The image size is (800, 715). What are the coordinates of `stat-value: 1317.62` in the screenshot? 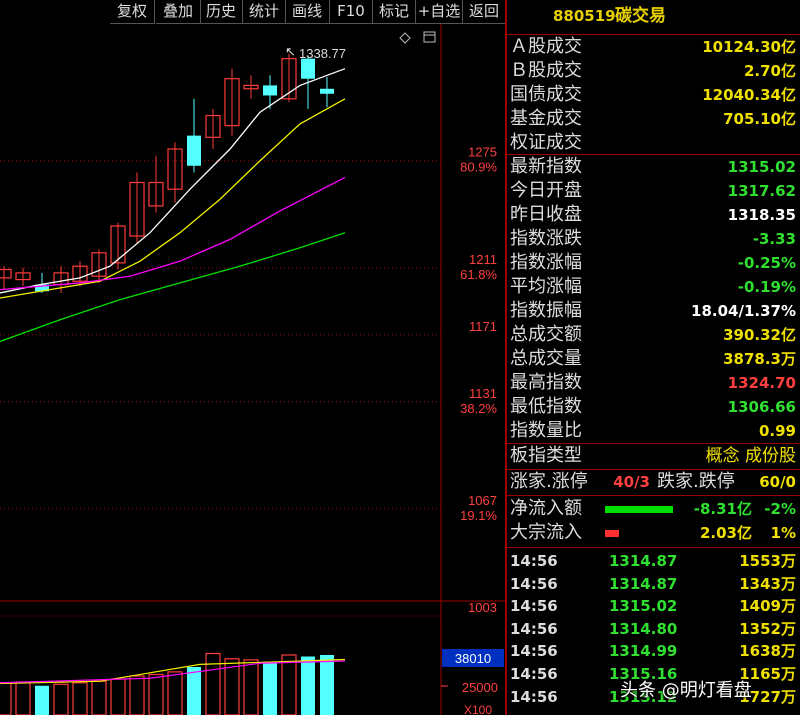 It's located at (761, 191).